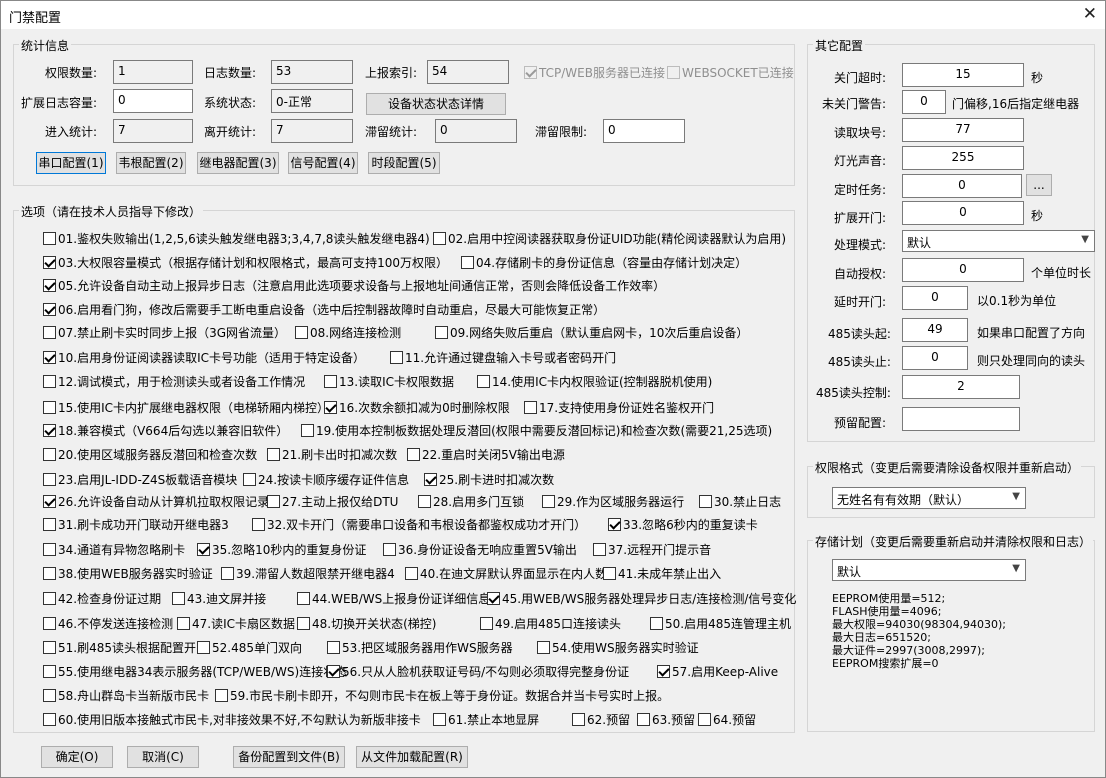 Image resolution: width=1106 pixels, height=778 pixels. I want to click on option-checkbox-40: 40.在迪文屏默认界面显示在内人数, so click(506, 574).